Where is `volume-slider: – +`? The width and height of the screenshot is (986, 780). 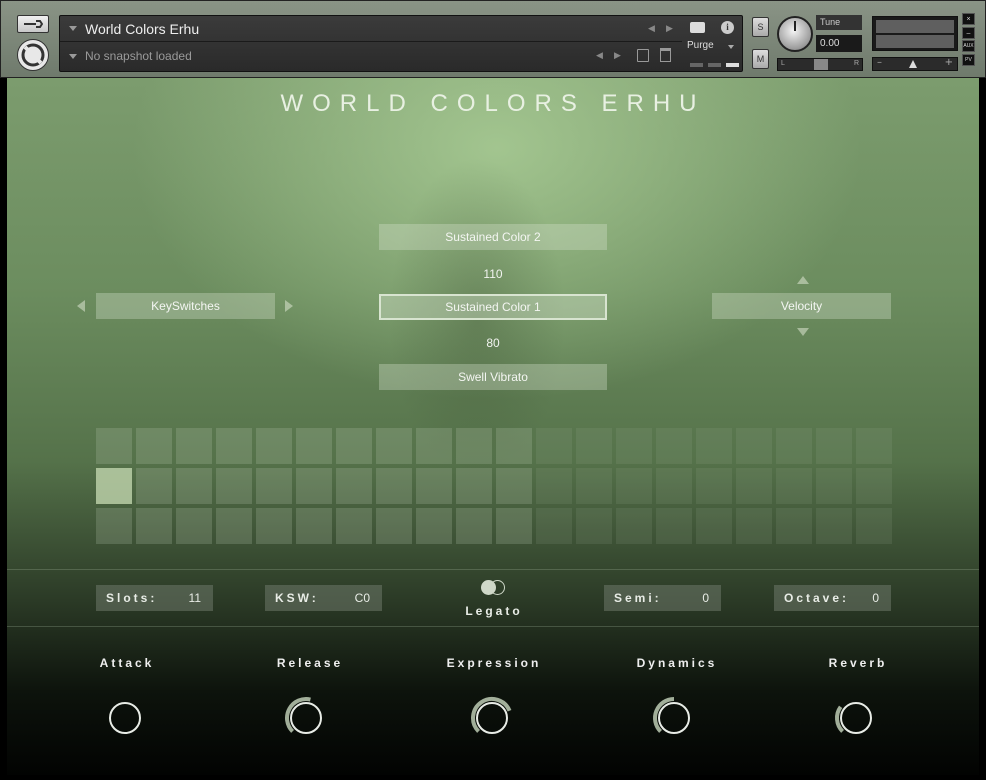
volume-slider: – + is located at coordinates (915, 64).